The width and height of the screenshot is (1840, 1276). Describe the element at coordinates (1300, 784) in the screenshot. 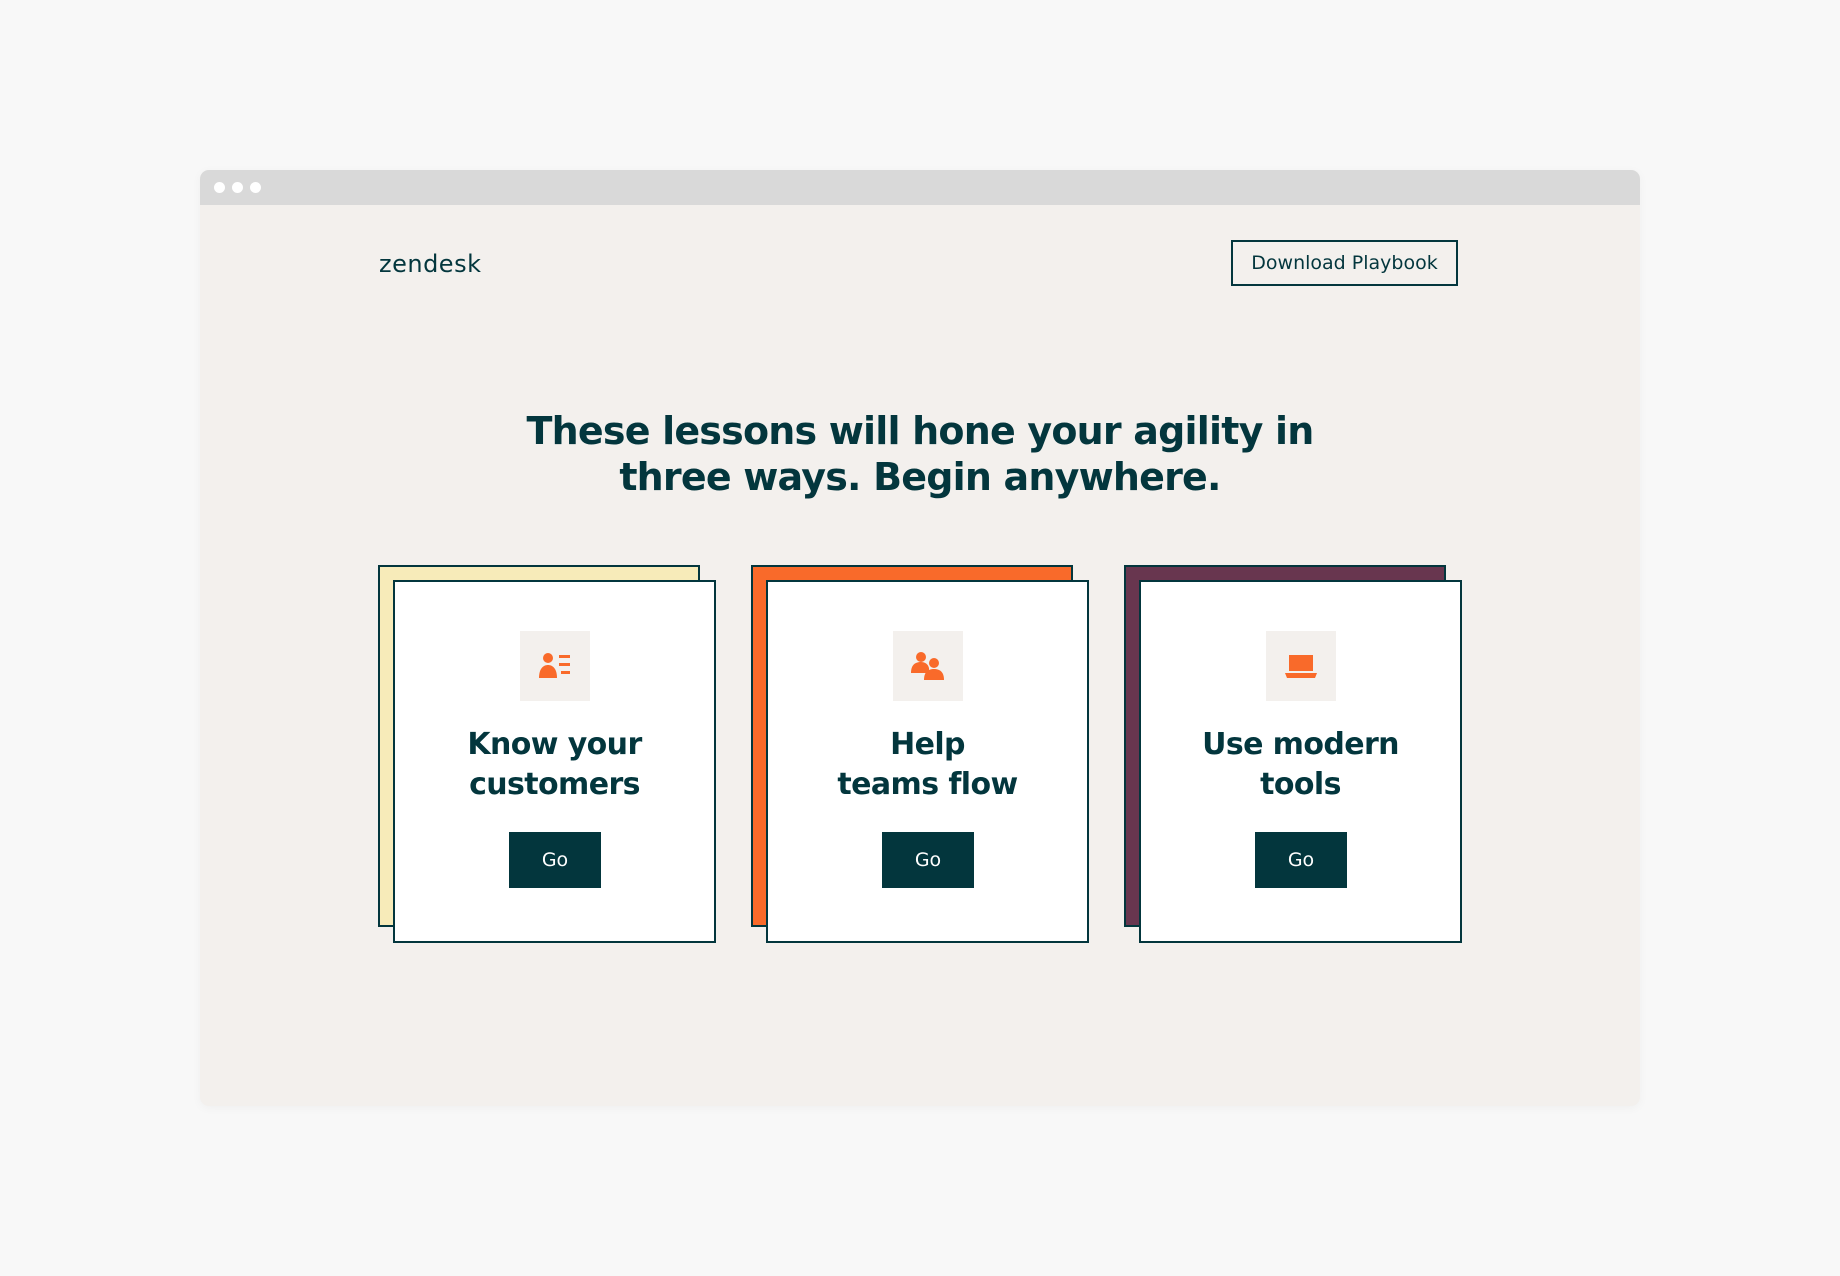

I see `card-title-line-2: tools` at that location.